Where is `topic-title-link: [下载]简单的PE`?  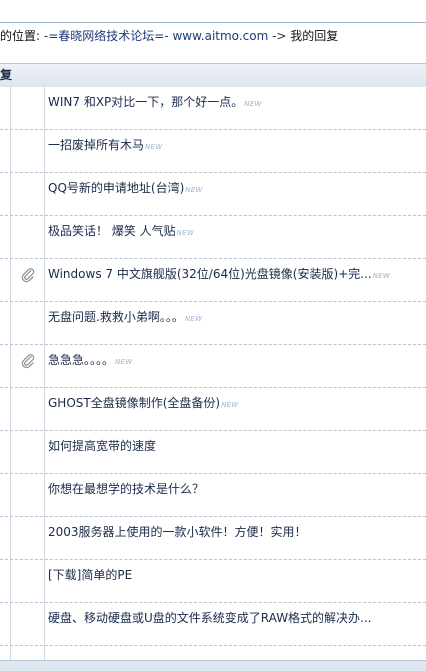 topic-title-link: [下载]简单的PE is located at coordinates (90, 581).